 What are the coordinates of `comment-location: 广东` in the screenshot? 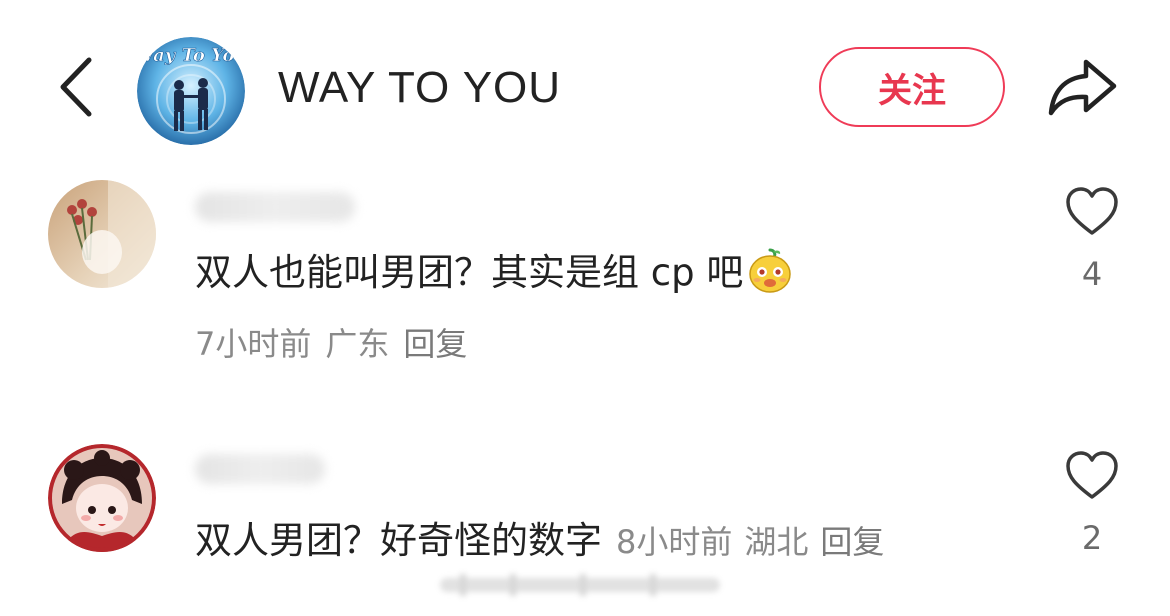 It's located at (357, 344).